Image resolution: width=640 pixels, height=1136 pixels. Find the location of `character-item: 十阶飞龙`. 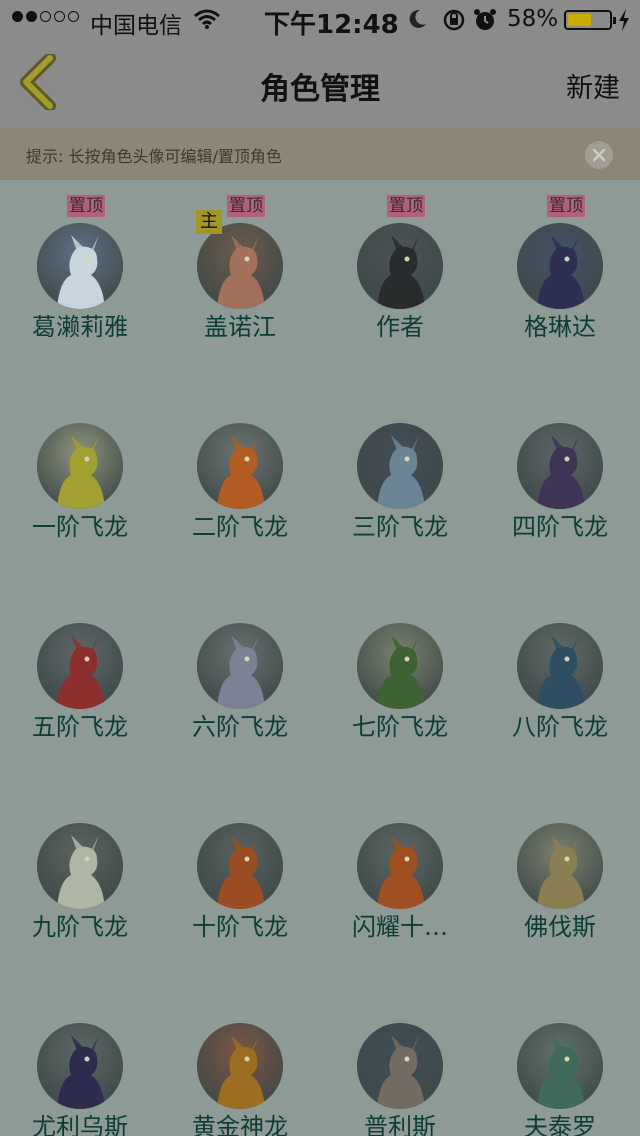

character-item: 十阶飞龙 is located at coordinates (240, 880).